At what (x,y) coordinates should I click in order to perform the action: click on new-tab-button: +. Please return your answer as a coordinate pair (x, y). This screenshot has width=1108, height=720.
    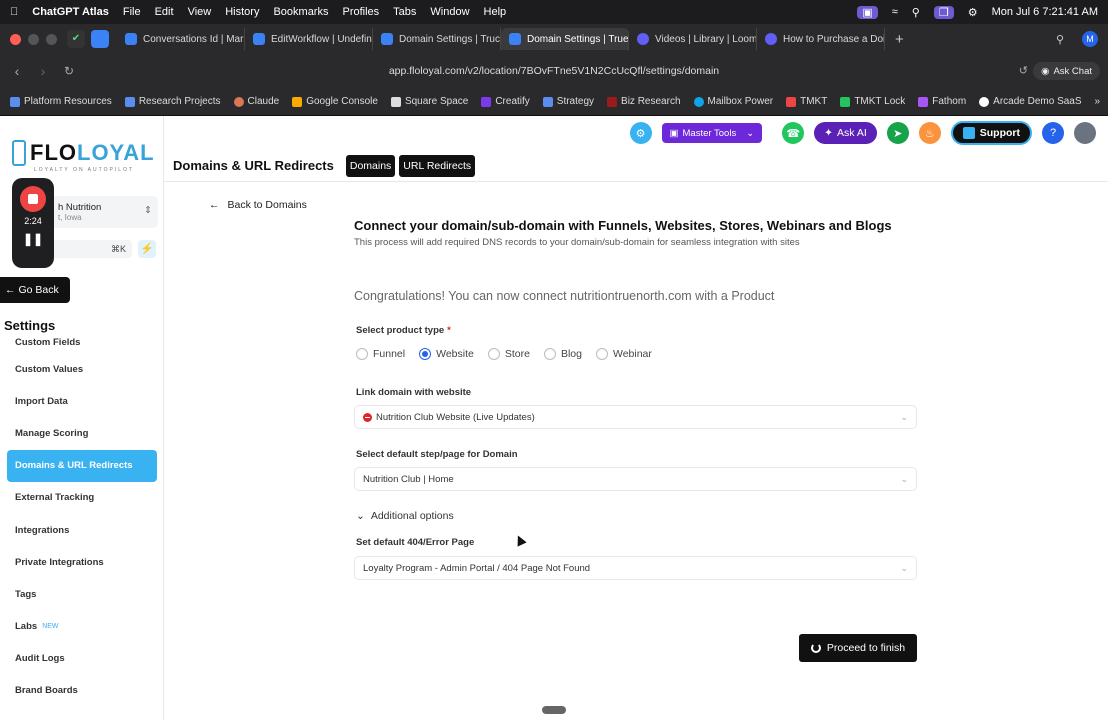
    Looking at the image, I should click on (899, 39).